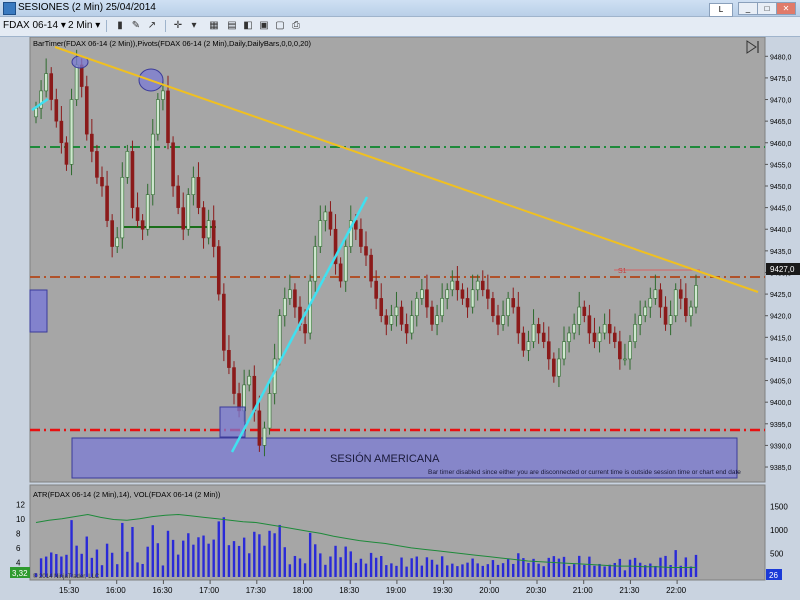 The height and width of the screenshot is (600, 800). Describe the element at coordinates (84, 26) in the screenshot. I see `interval-selector: 2 Min ▾` at that location.